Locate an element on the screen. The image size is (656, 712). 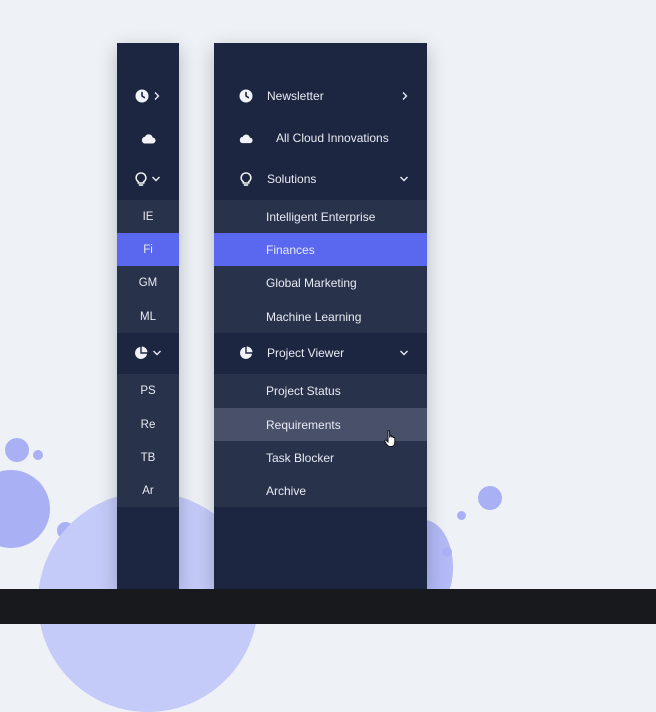
collapsed-nav-item-project-viewer is located at coordinates (148, 353).